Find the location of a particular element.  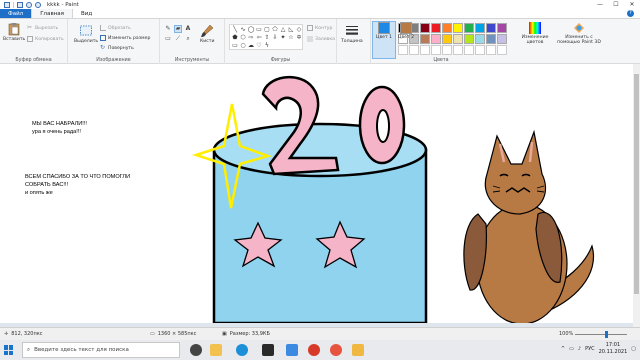

hexagon-shape-icon: ⬡ is located at coordinates (243, 38).